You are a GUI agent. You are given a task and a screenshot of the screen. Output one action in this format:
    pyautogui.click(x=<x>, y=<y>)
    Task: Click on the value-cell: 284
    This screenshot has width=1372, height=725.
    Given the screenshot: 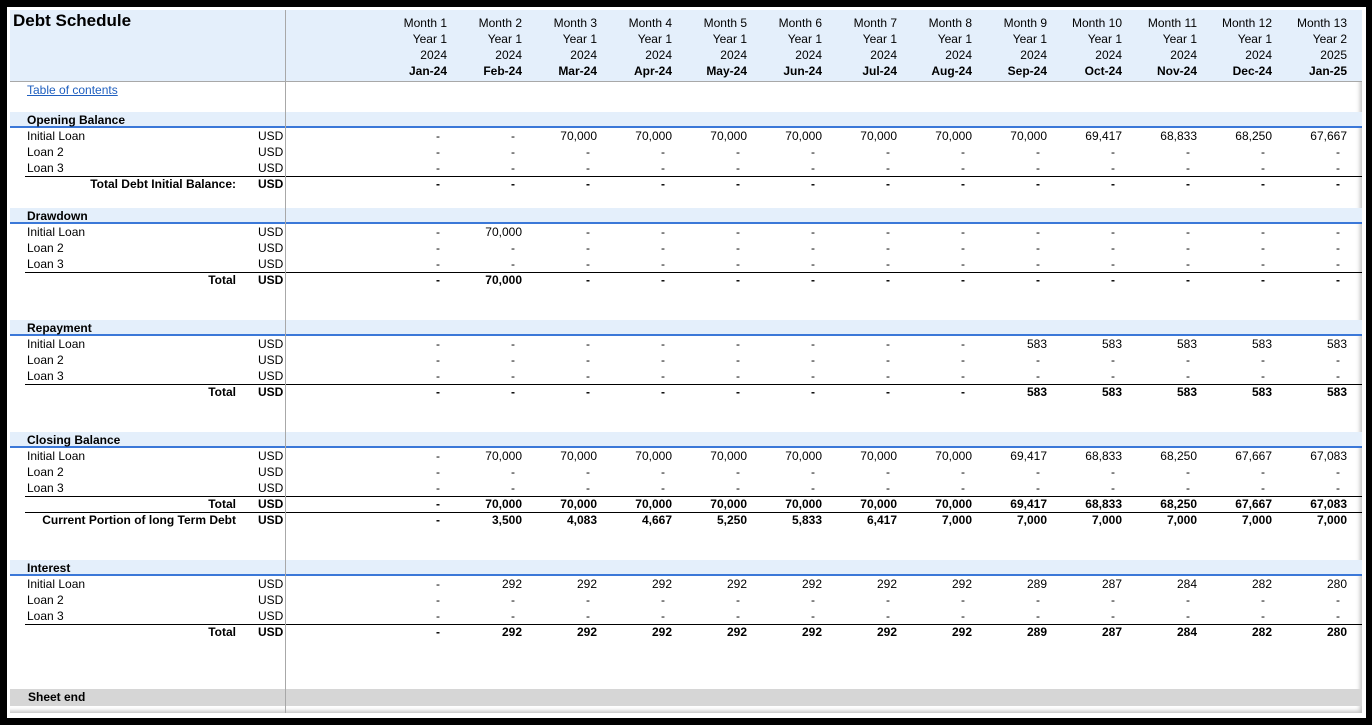 What is the action you would take?
    pyautogui.click(x=1162, y=584)
    